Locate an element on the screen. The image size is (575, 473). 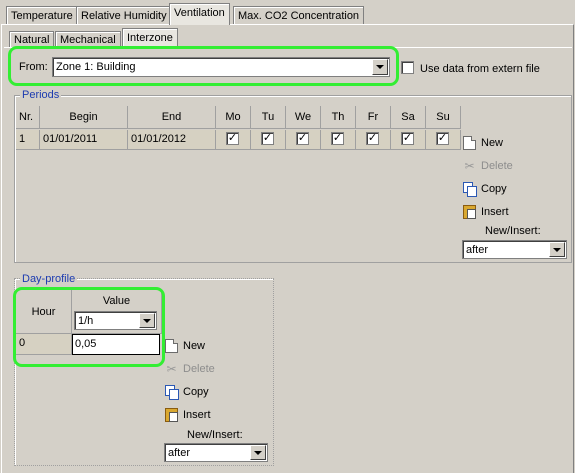
periods-copy-button: Copy is located at coordinates (485, 189).